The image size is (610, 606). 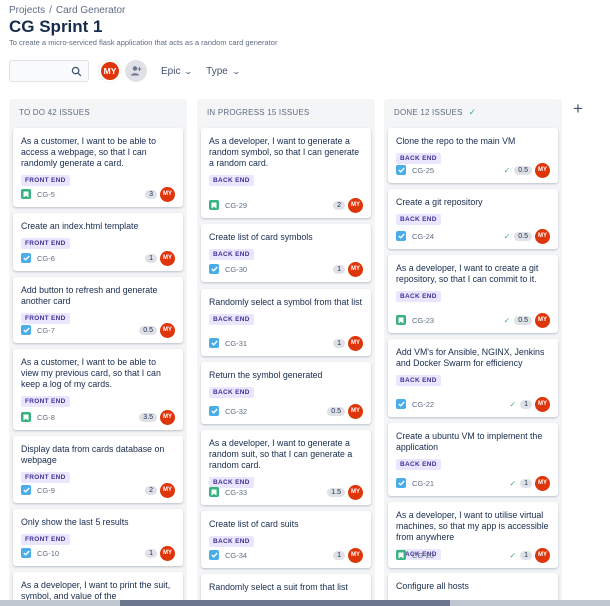 I want to click on issue-key: CG-21, so click(x=423, y=483).